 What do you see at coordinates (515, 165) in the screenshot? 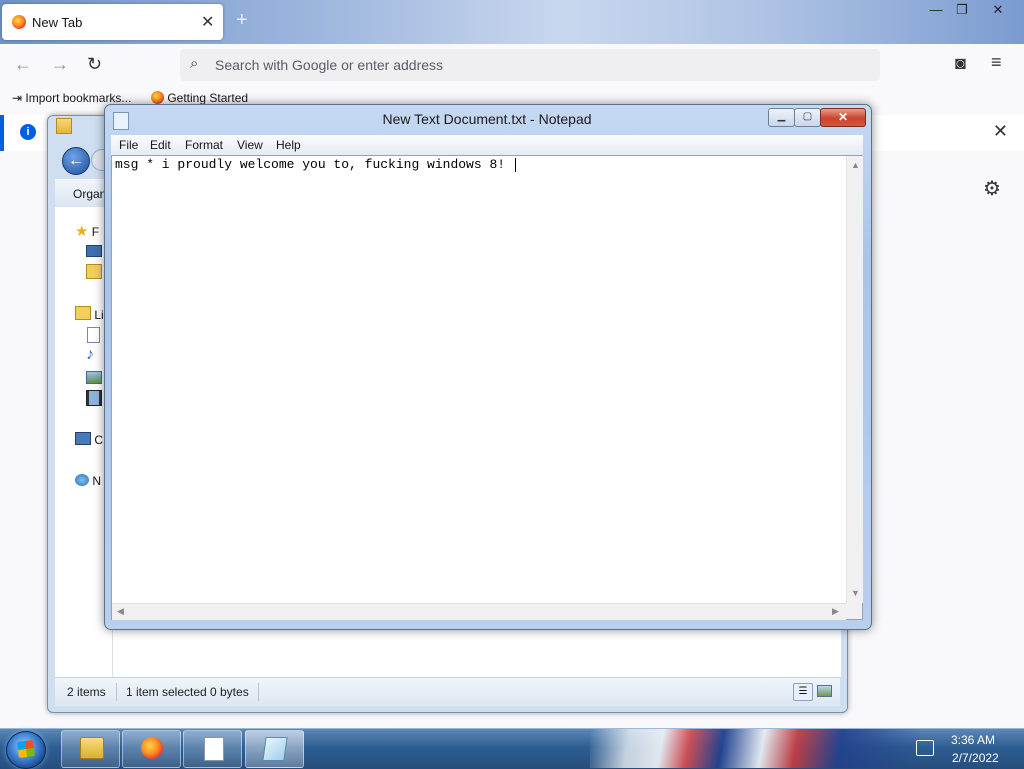
I see `text-caret` at bounding box center [515, 165].